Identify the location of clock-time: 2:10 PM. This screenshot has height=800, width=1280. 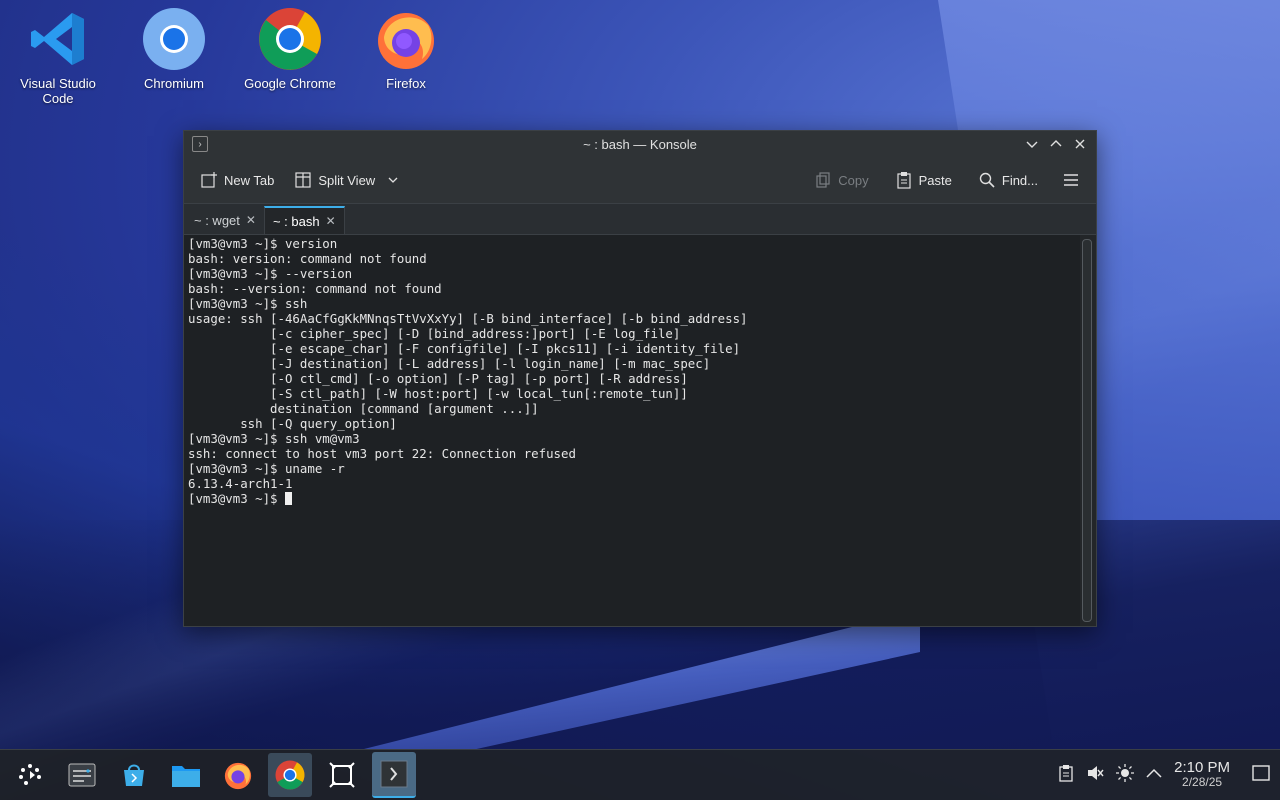
(1202, 767).